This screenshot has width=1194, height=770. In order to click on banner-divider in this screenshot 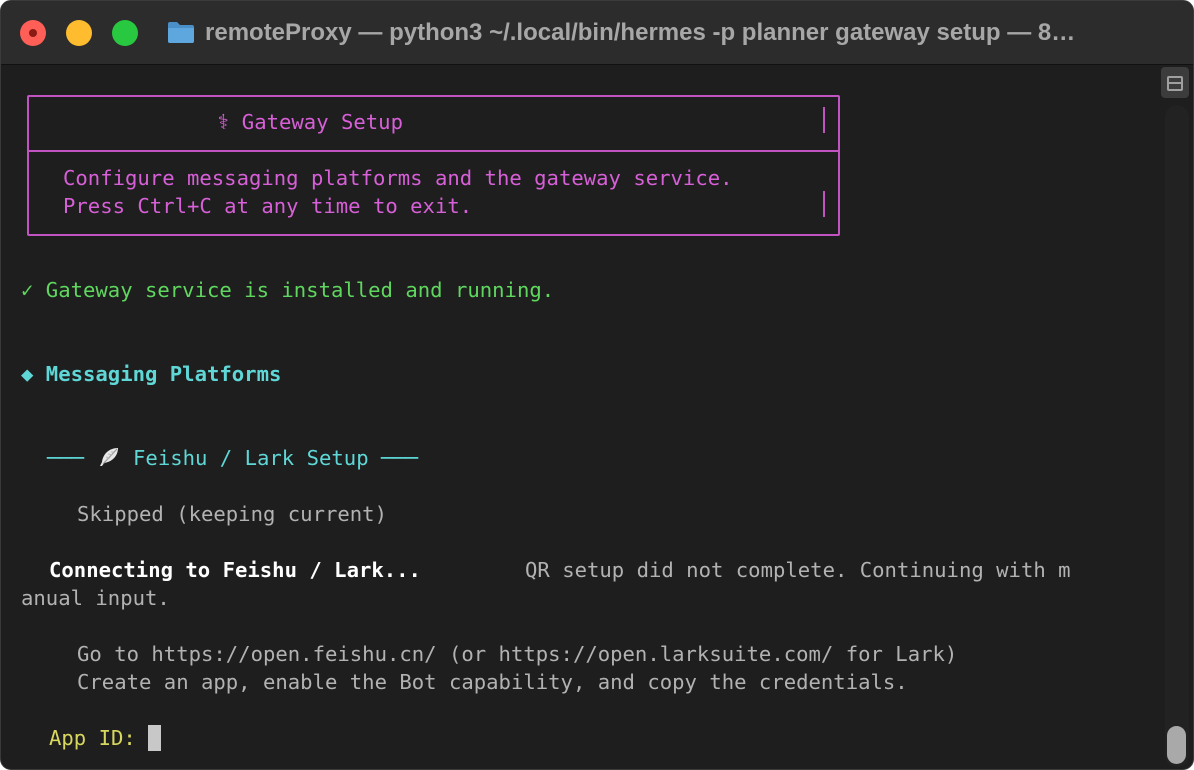, I will do `click(433, 151)`.